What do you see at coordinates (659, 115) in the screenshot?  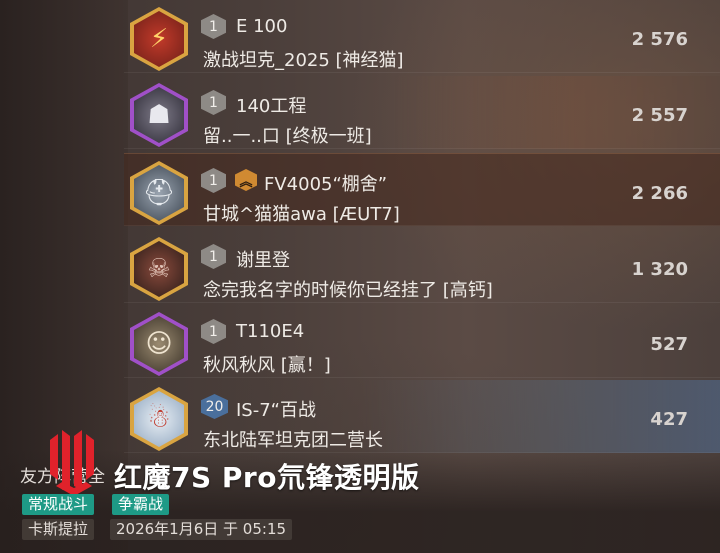 I see `player-score: 2 557` at bounding box center [659, 115].